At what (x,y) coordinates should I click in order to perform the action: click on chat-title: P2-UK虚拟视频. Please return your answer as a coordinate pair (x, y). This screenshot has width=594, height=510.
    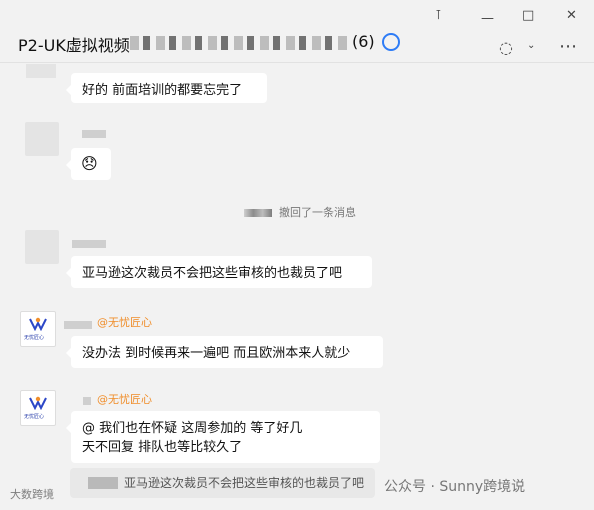
    Looking at the image, I should click on (74, 45).